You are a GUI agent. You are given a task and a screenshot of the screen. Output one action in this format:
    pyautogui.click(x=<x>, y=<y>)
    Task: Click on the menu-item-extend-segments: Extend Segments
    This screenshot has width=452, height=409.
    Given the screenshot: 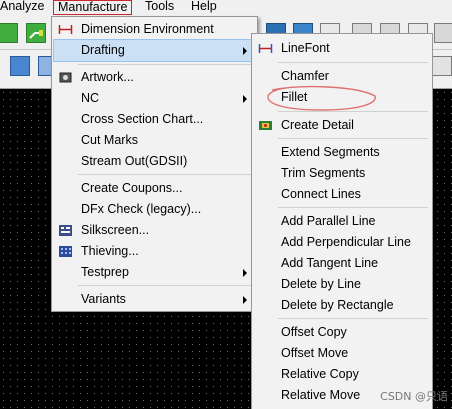 What is the action you would take?
    pyautogui.click(x=342, y=152)
    